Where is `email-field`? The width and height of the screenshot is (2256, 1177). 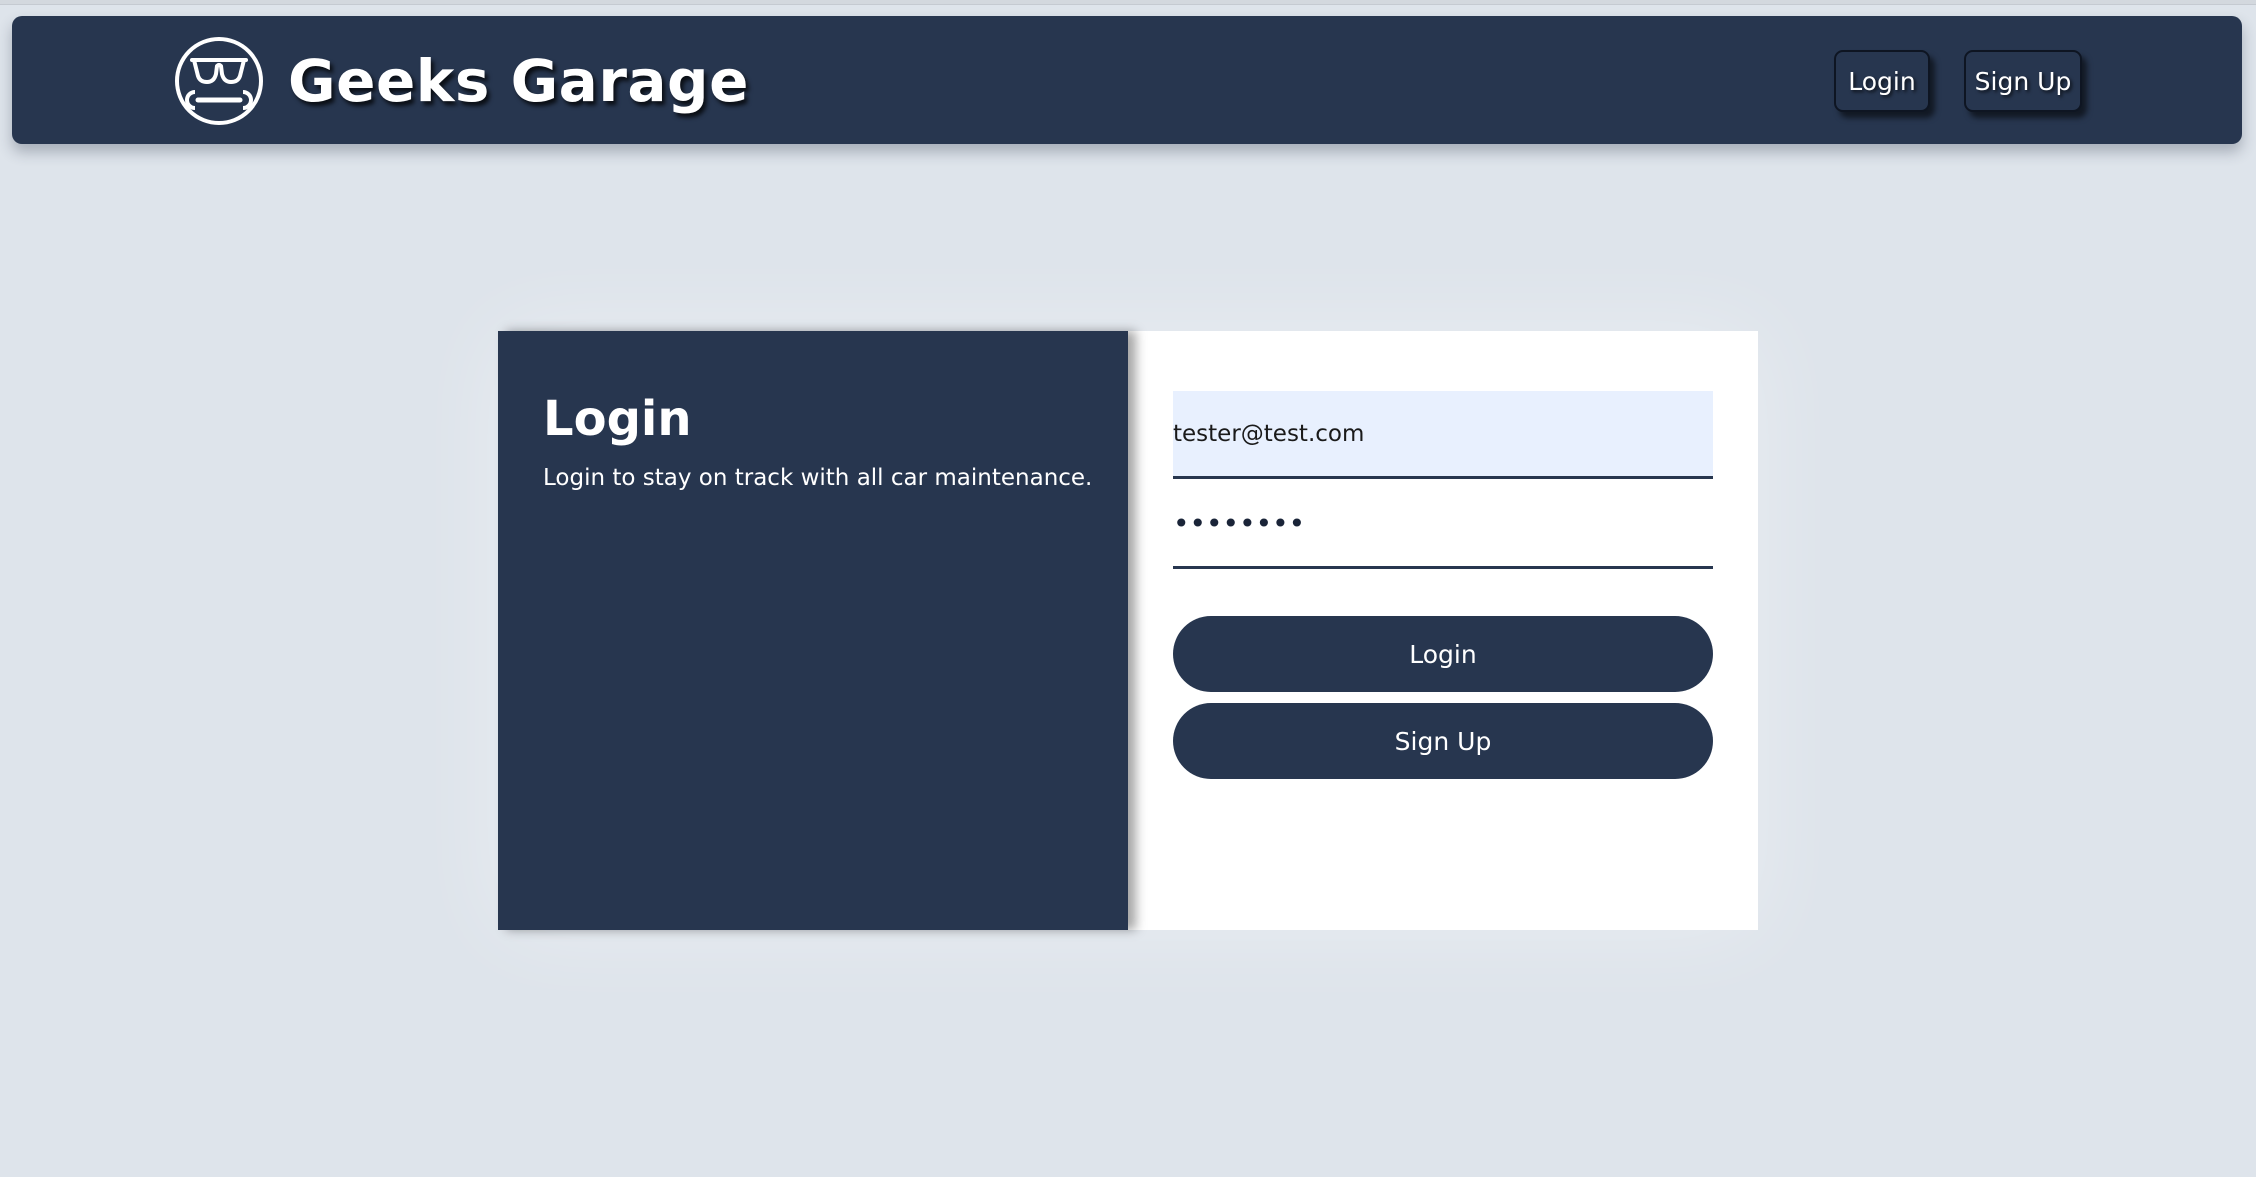 email-field is located at coordinates (1443, 435).